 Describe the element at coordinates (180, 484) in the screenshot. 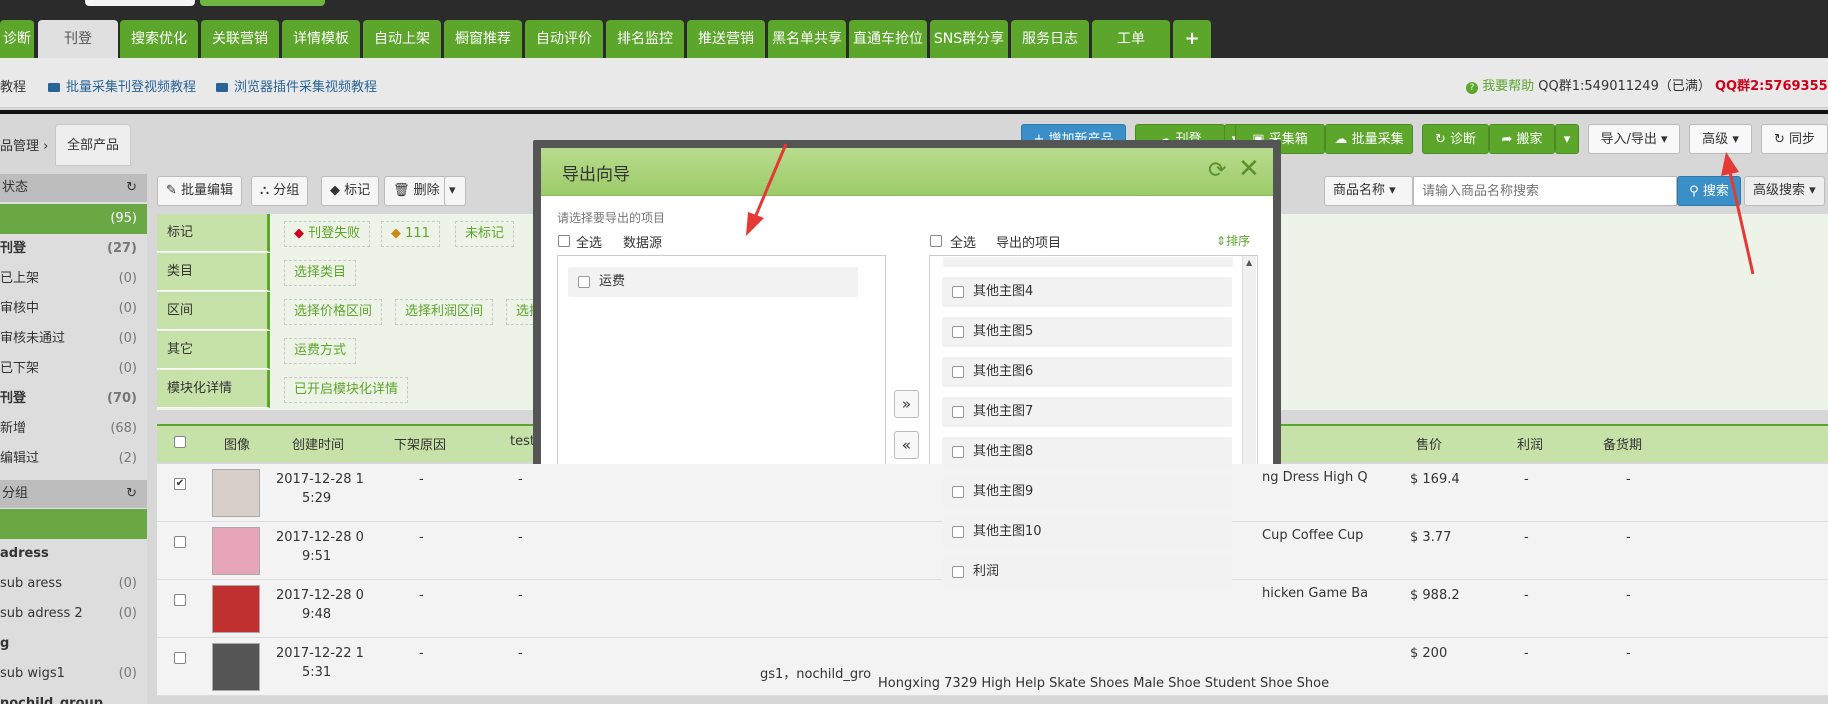

I see `row-checkbox: ✔` at that location.